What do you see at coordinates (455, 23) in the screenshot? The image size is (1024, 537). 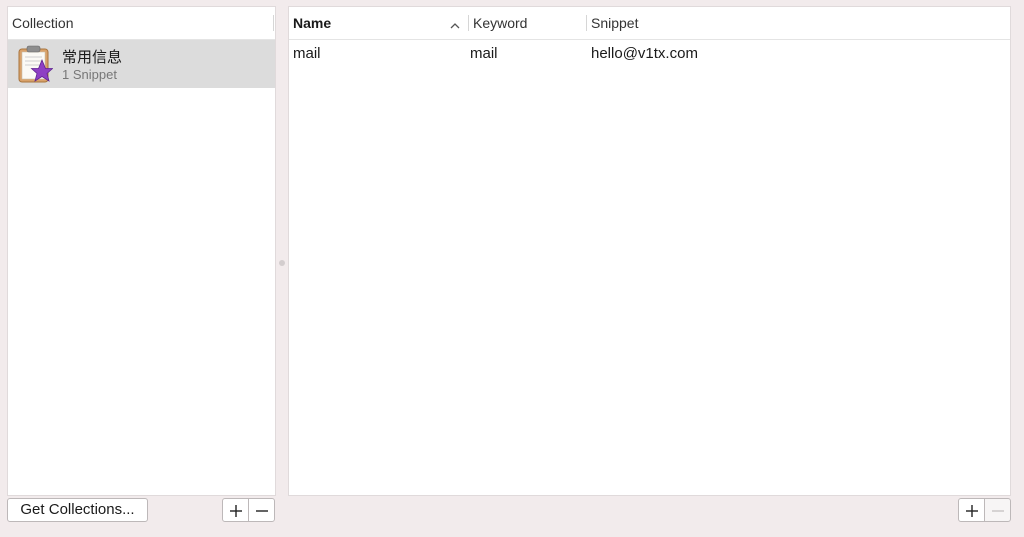 I see `sort-ascending-icon` at bounding box center [455, 23].